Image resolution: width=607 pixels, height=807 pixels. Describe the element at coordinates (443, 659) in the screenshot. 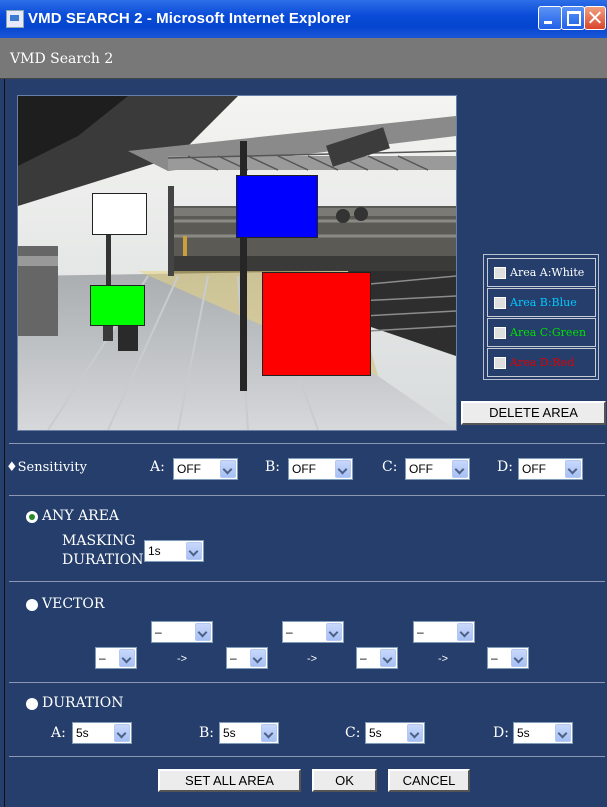

I see `vector-arrow-3: ->` at that location.